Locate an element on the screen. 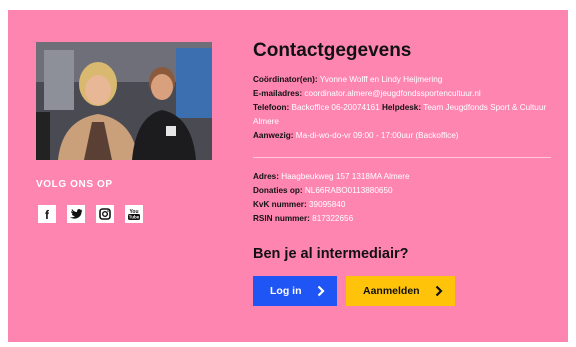  divider is located at coordinates (402, 157).